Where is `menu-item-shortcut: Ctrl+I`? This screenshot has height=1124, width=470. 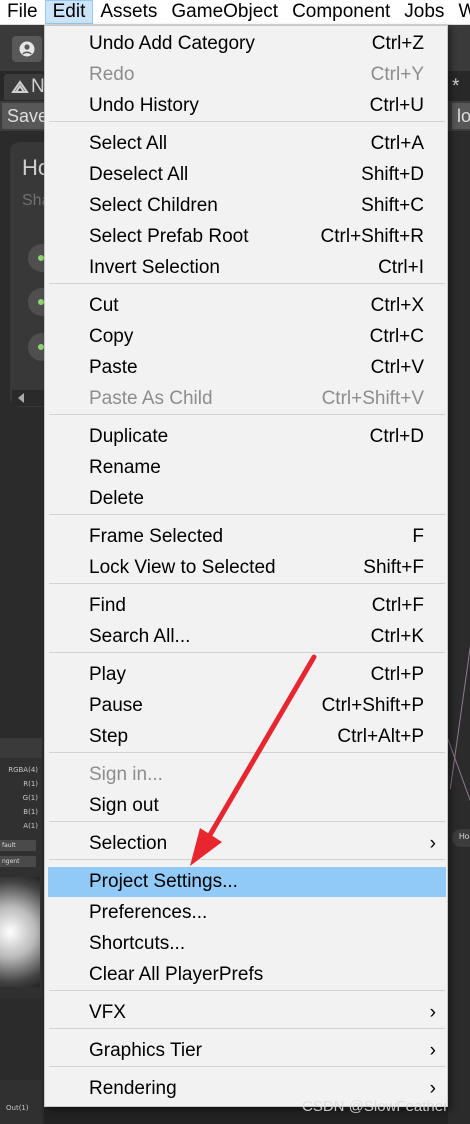
menu-item-shortcut: Ctrl+I is located at coordinates (401, 267).